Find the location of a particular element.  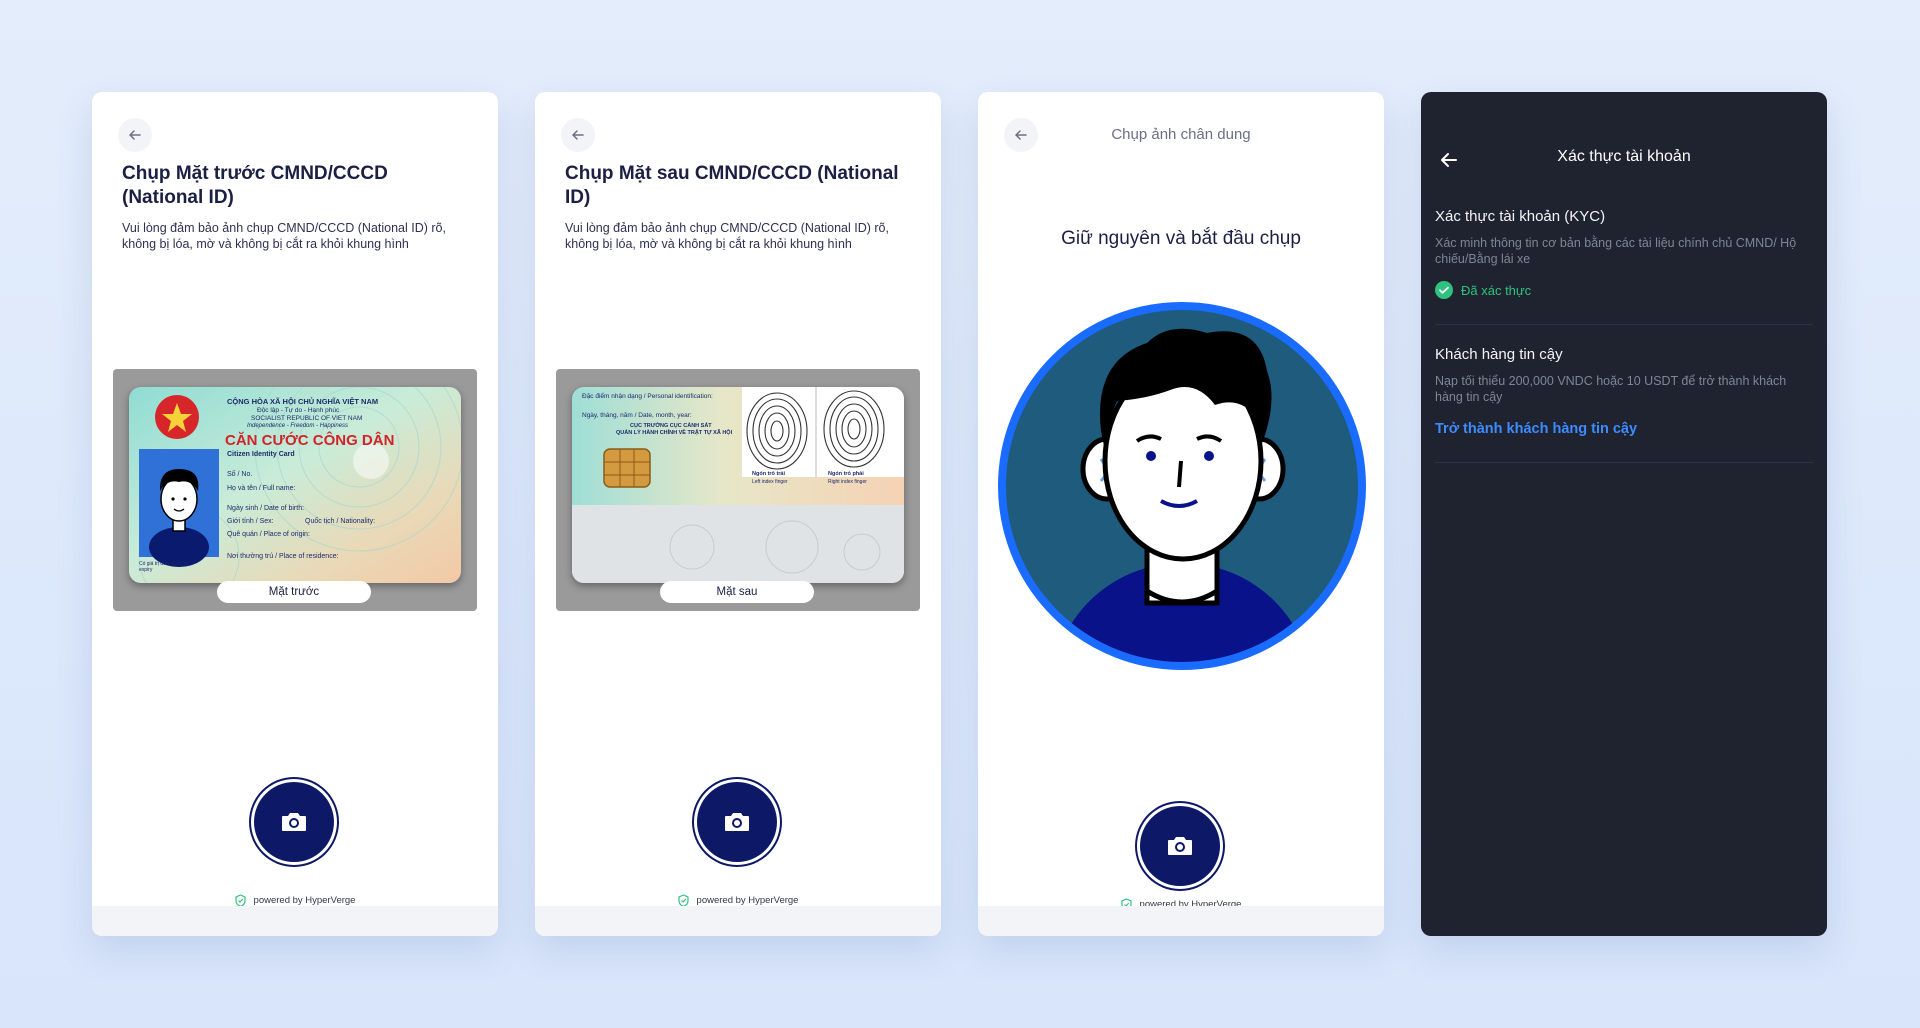

card-authority-1: CỤC TRƯỞNG CỤC CẢNH SÁT is located at coordinates (671, 426).